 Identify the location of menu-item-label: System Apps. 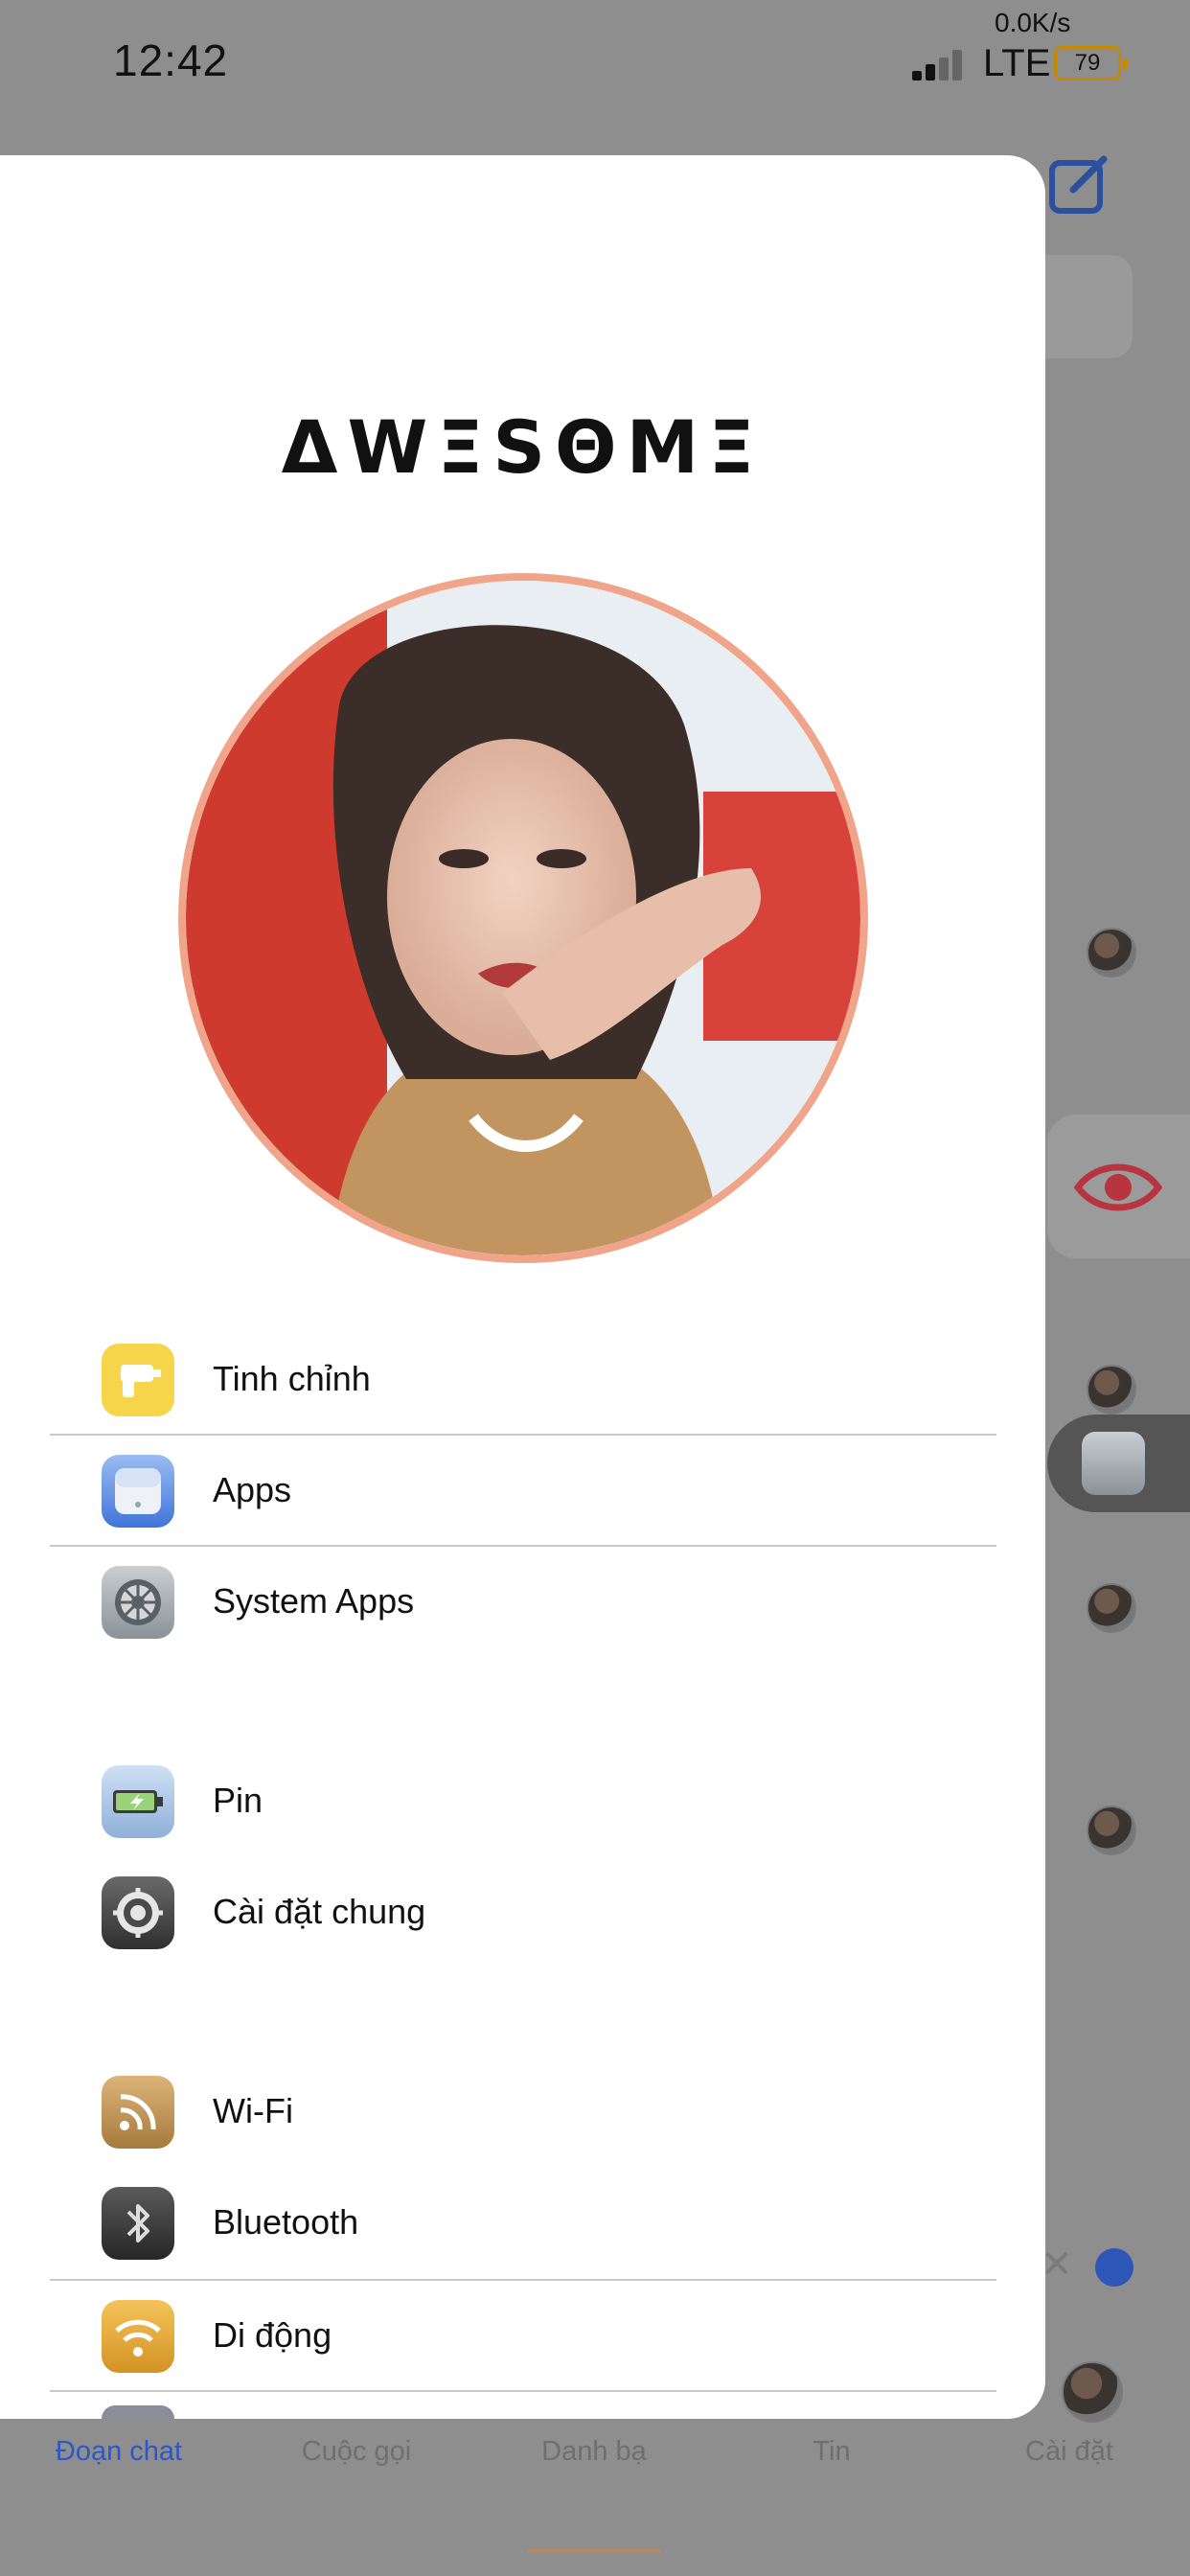
(314, 1601).